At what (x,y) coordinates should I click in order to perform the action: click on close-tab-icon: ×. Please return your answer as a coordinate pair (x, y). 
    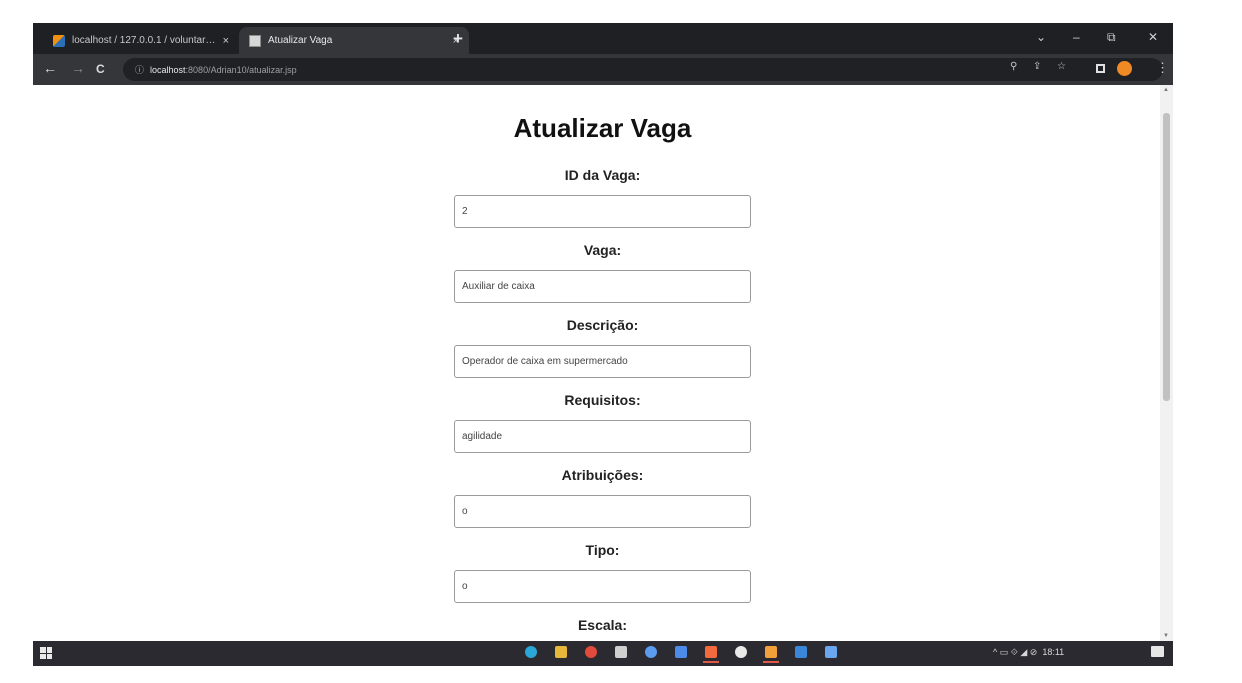
    Looking at the image, I should click on (226, 41).